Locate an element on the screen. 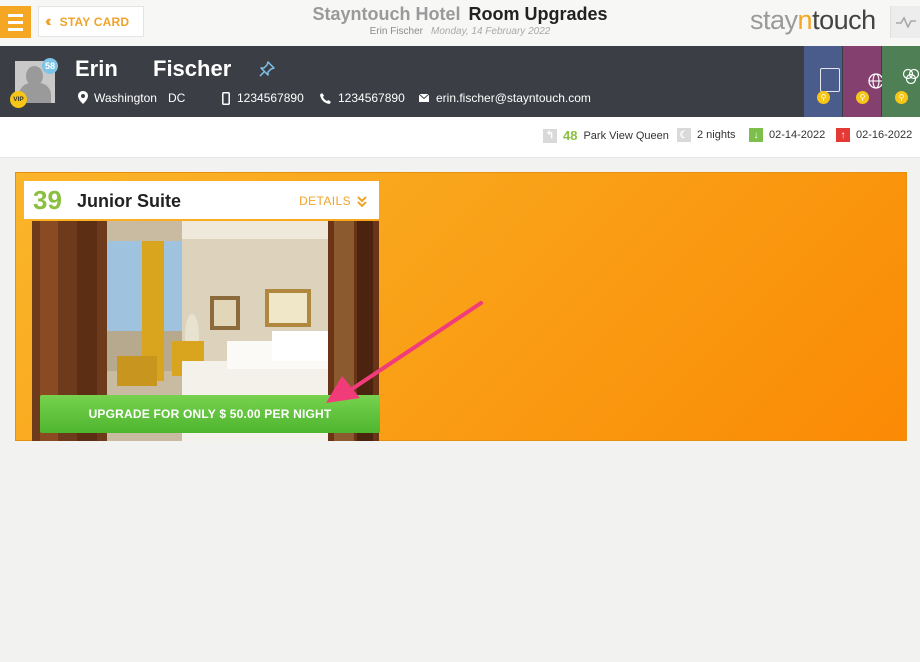 The height and width of the screenshot is (662, 920). details-button: DETAILS is located at coordinates (333, 201).